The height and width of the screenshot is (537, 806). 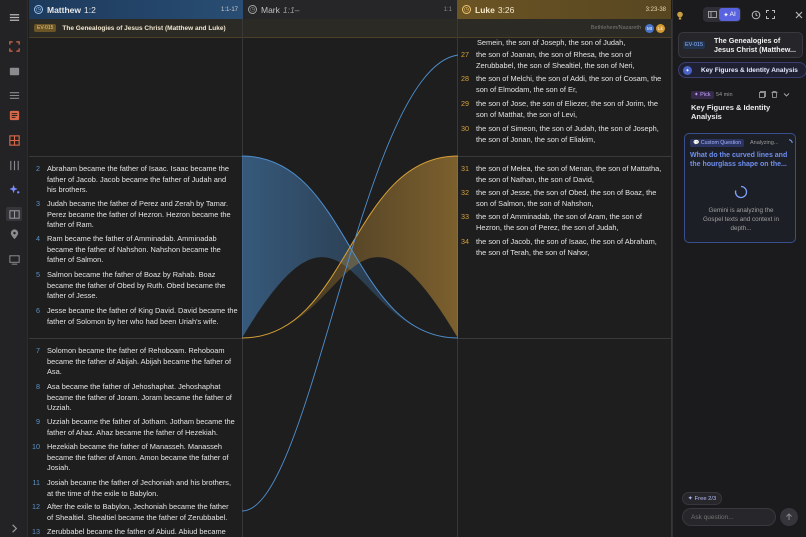 I want to click on close-icon, so click(x=799, y=15).